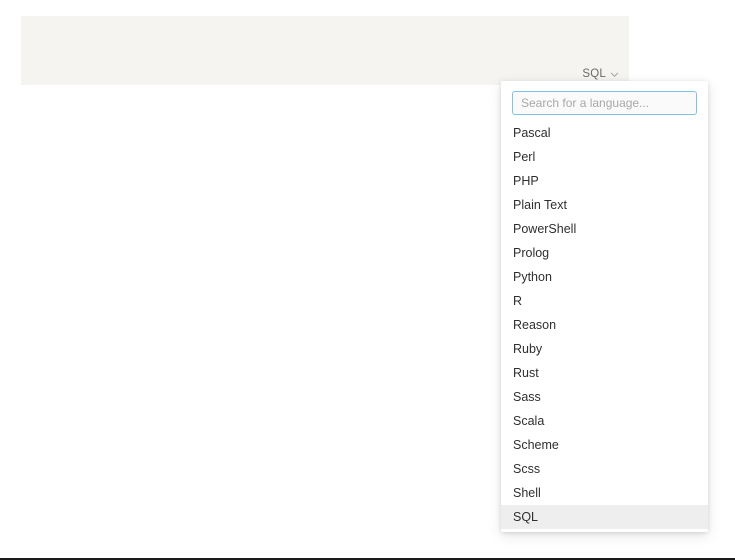  Describe the element at coordinates (604, 253) in the screenshot. I see `language-list-item: Prolog` at that location.